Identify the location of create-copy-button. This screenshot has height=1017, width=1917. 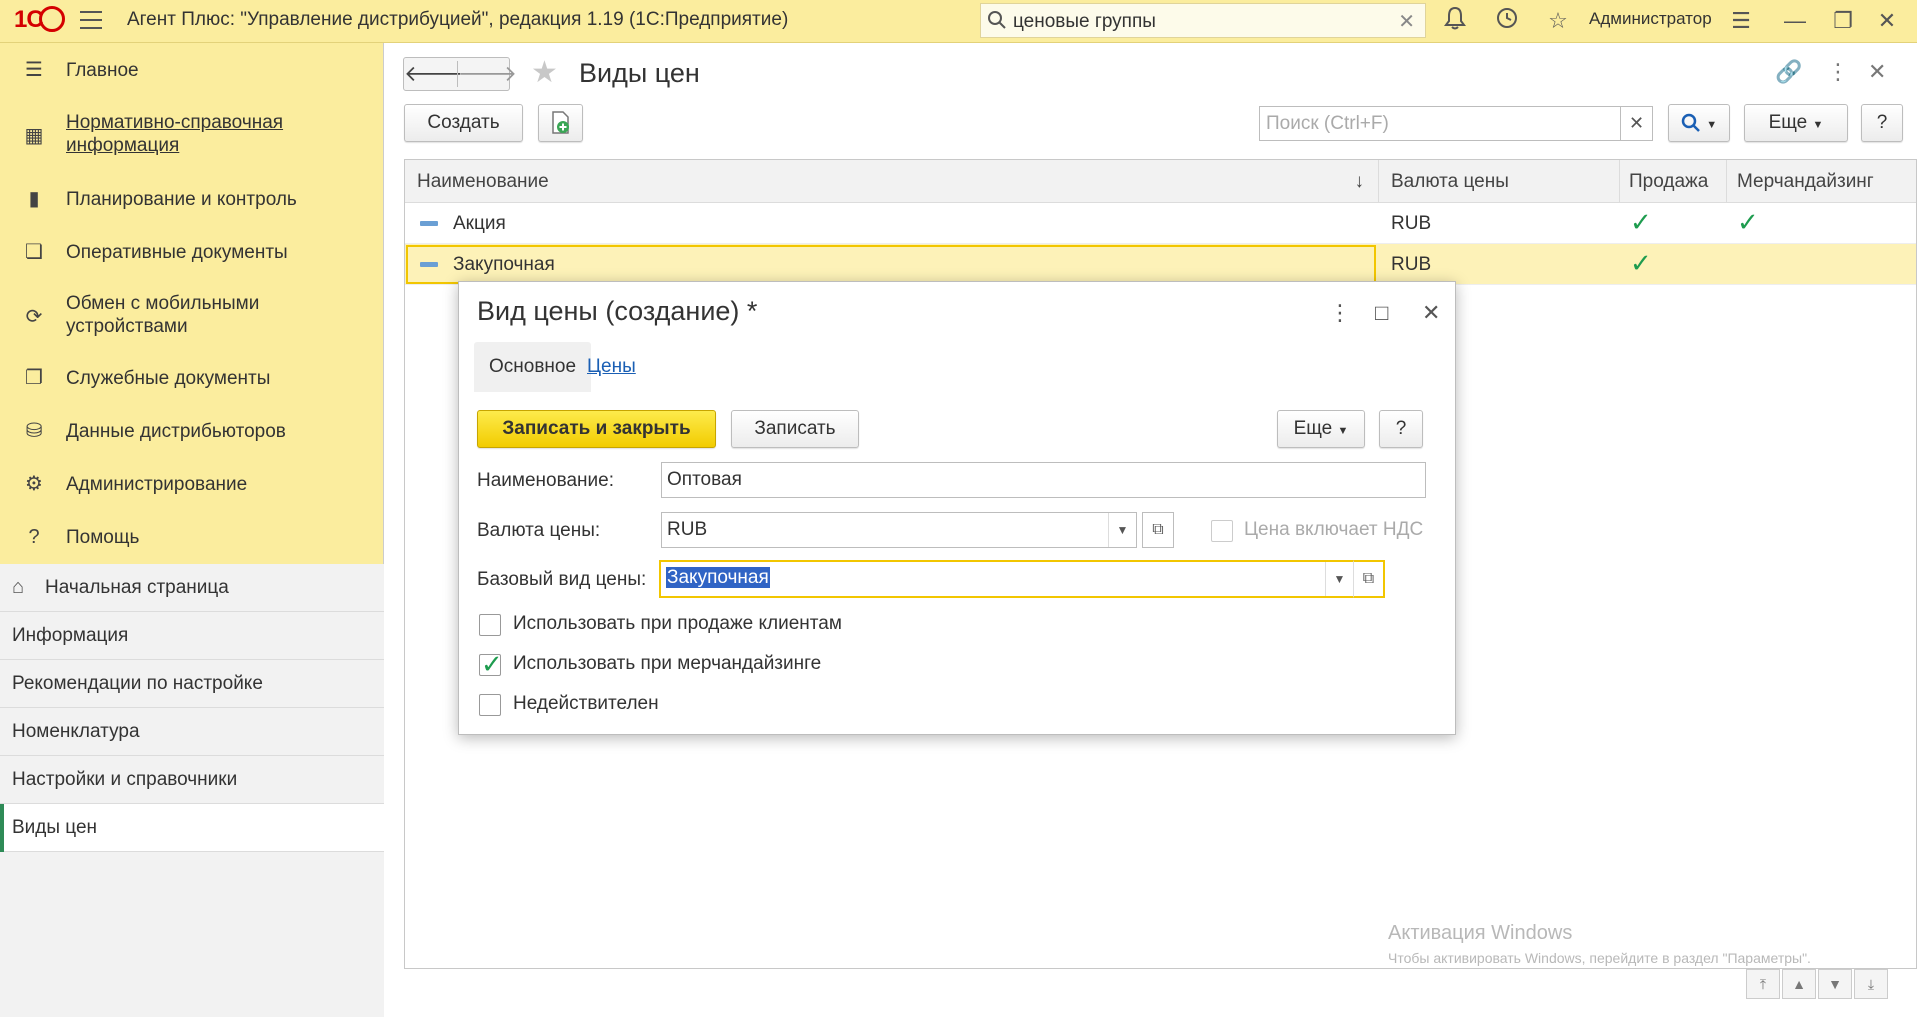
(560, 123).